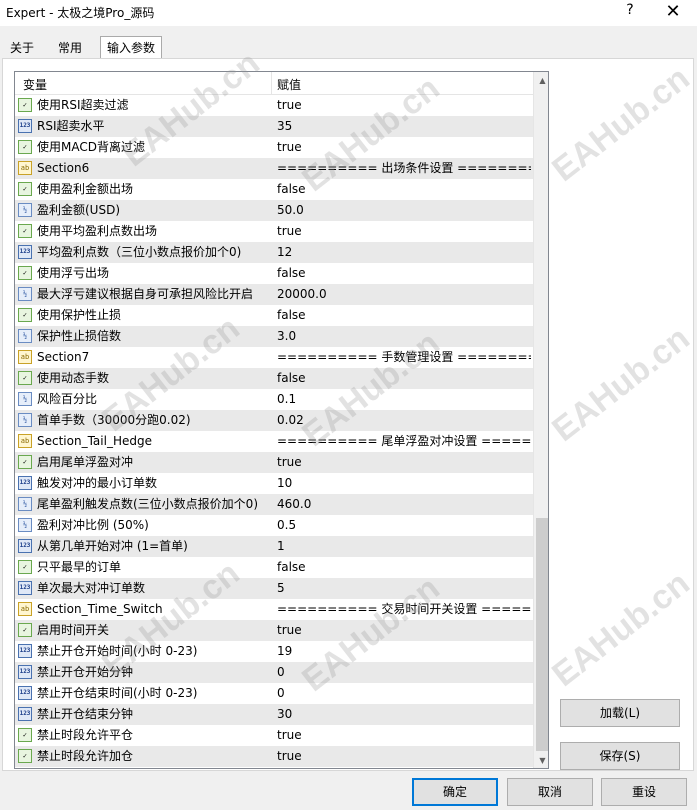 The height and width of the screenshot is (810, 697). I want to click on string-ab-icon: ab, so click(25, 441).